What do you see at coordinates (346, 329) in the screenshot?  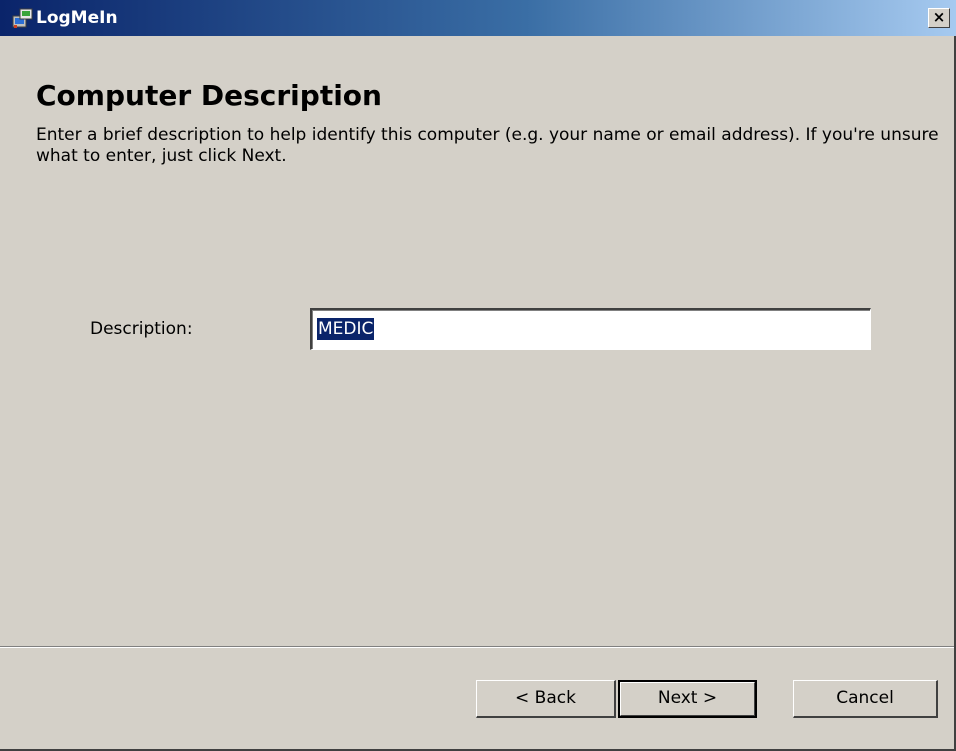 I see `description-value-selected: MEDIC` at bounding box center [346, 329].